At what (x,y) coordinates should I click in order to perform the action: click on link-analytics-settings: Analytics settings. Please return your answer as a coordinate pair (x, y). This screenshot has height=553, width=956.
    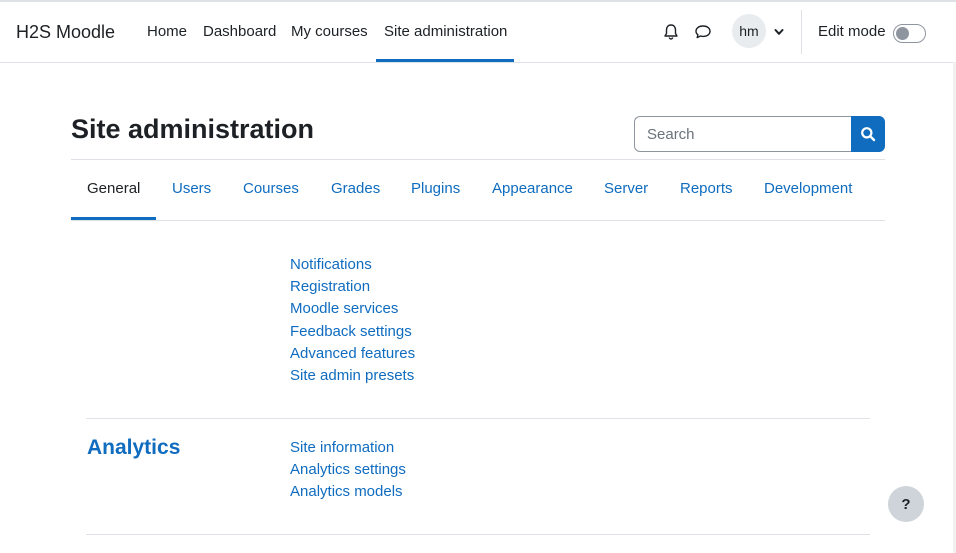
    Looking at the image, I should click on (348, 469).